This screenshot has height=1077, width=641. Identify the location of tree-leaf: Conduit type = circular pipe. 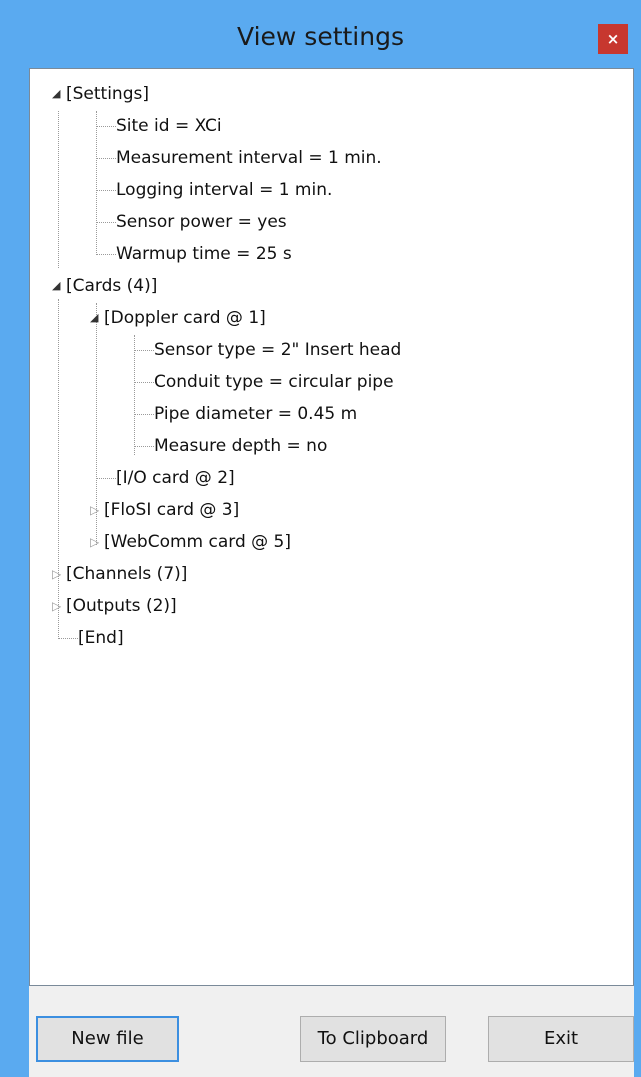
(274, 382).